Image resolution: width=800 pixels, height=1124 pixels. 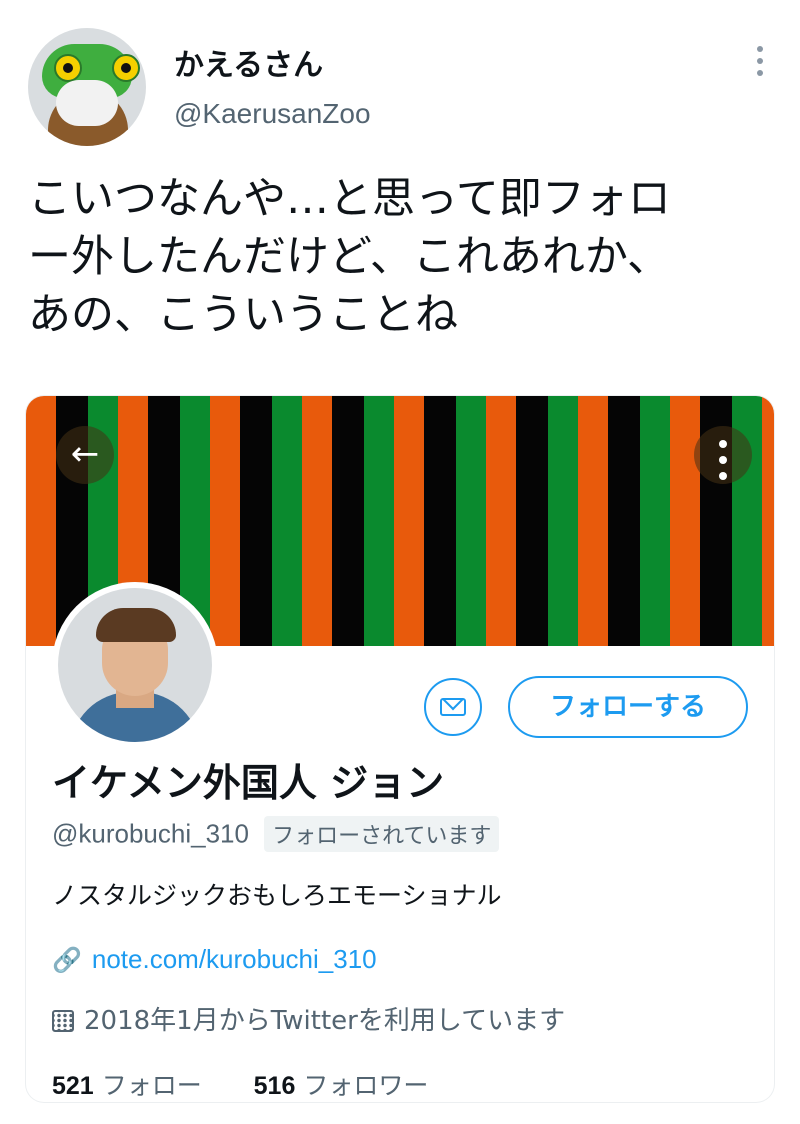 I want to click on follow-button: フォローする, so click(x=628, y=707).